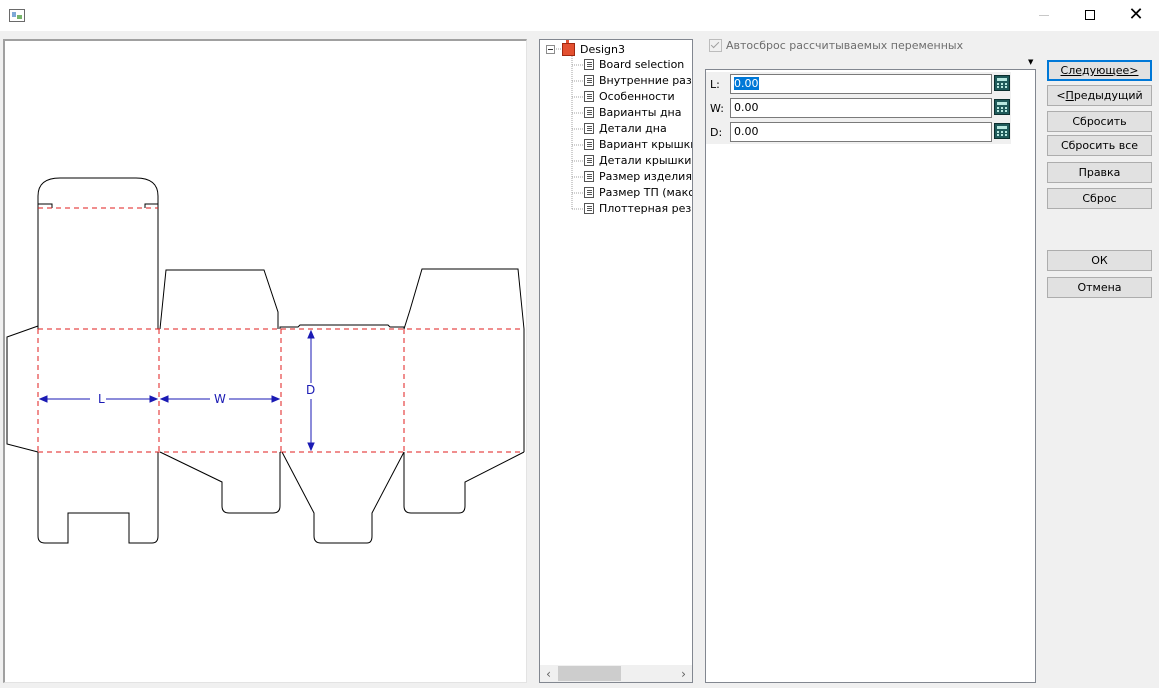  I want to click on cancel-button-label: Отмена, so click(1099, 287).